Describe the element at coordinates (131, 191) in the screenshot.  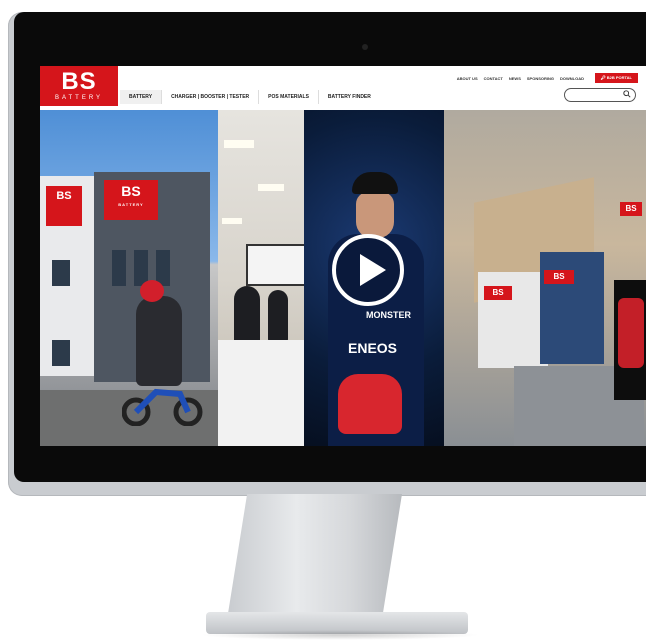
I see `sign-large-text: BS` at that location.